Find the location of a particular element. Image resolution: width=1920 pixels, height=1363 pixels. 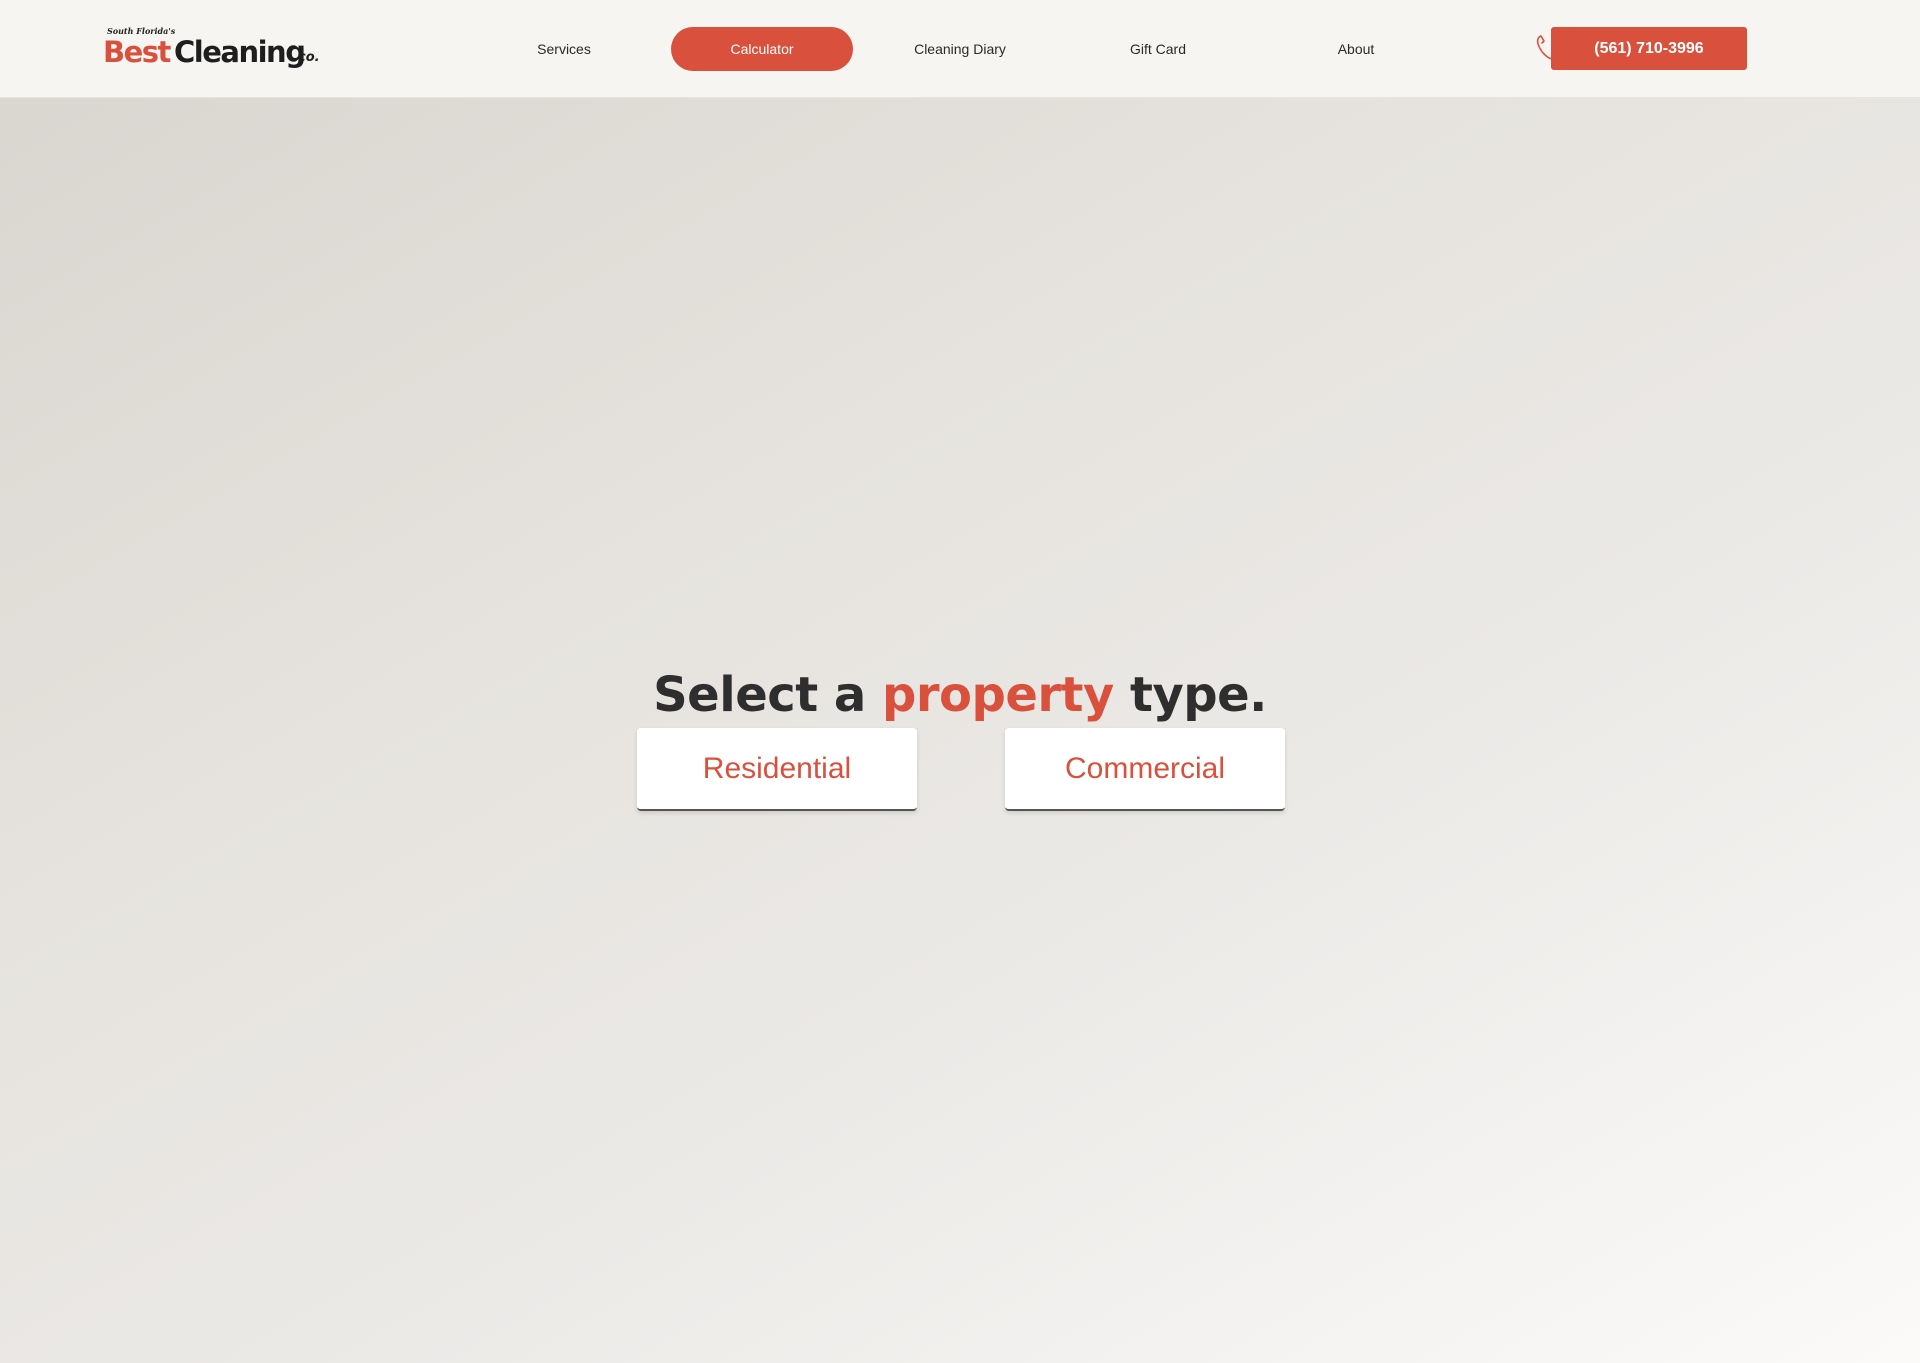

call-phone-button: (561) 710-3996 is located at coordinates (1649, 48).